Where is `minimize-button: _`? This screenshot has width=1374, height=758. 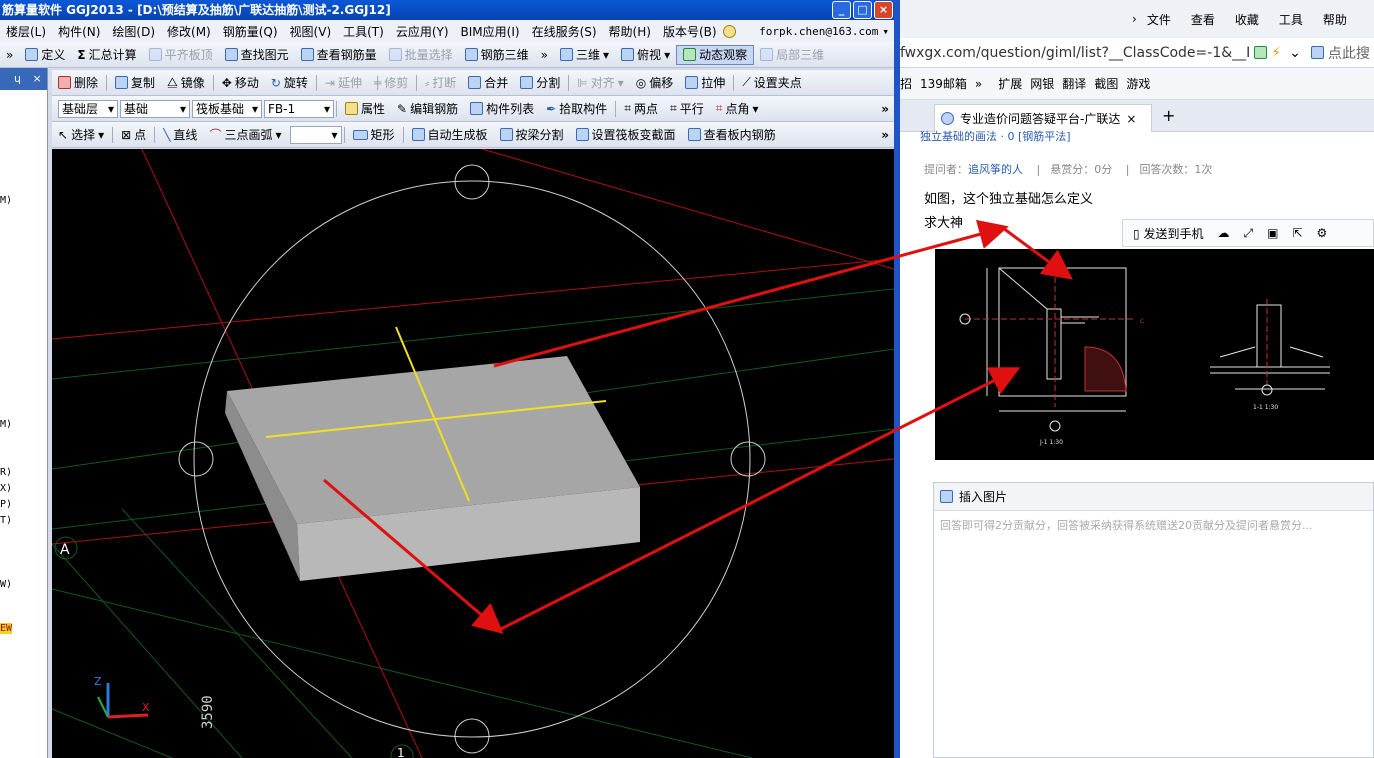
minimize-button: _ is located at coordinates (841, 10).